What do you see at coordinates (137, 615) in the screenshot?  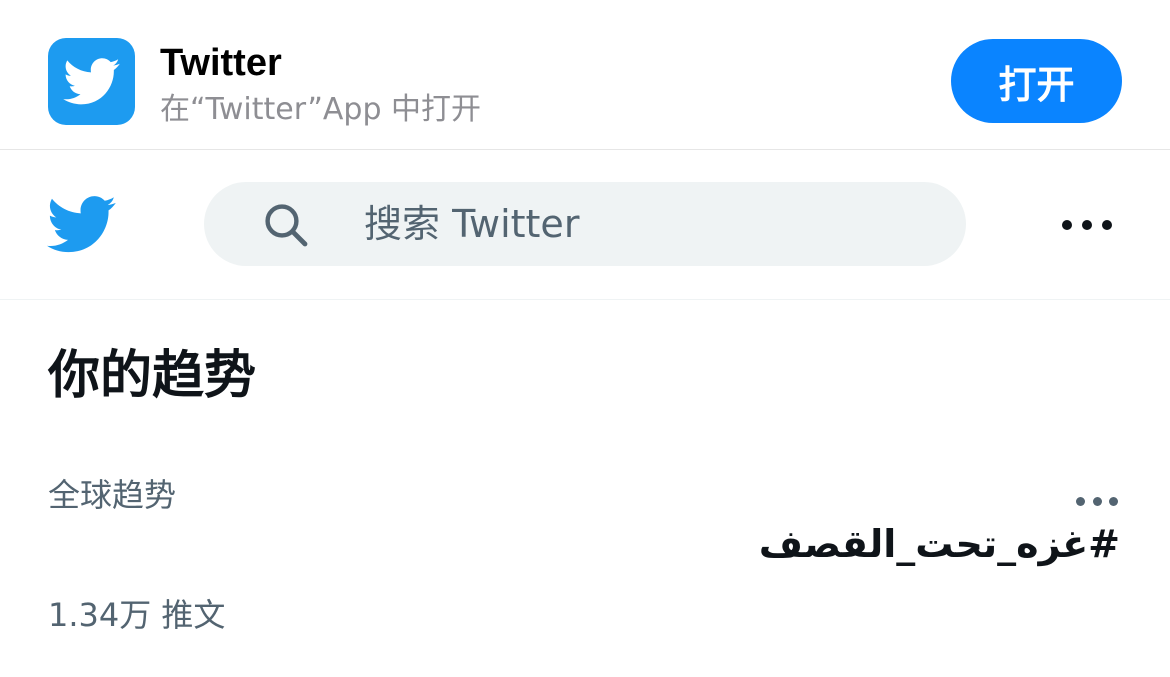 I see `trend-tweet-count: 1.34万 推文` at bounding box center [137, 615].